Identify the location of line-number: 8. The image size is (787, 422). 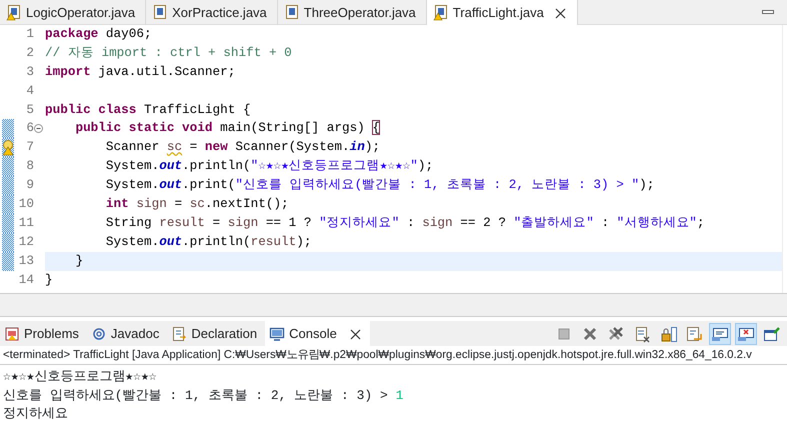
(29, 166).